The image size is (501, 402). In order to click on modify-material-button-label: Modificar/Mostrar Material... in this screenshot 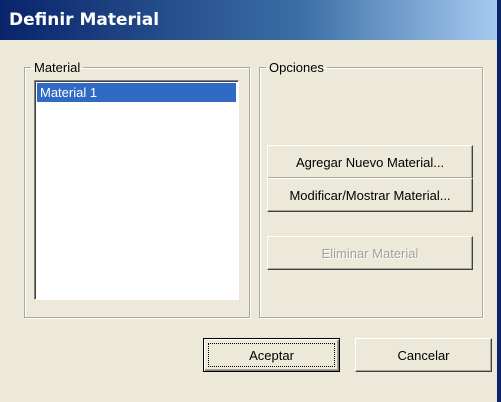, I will do `click(370, 195)`.